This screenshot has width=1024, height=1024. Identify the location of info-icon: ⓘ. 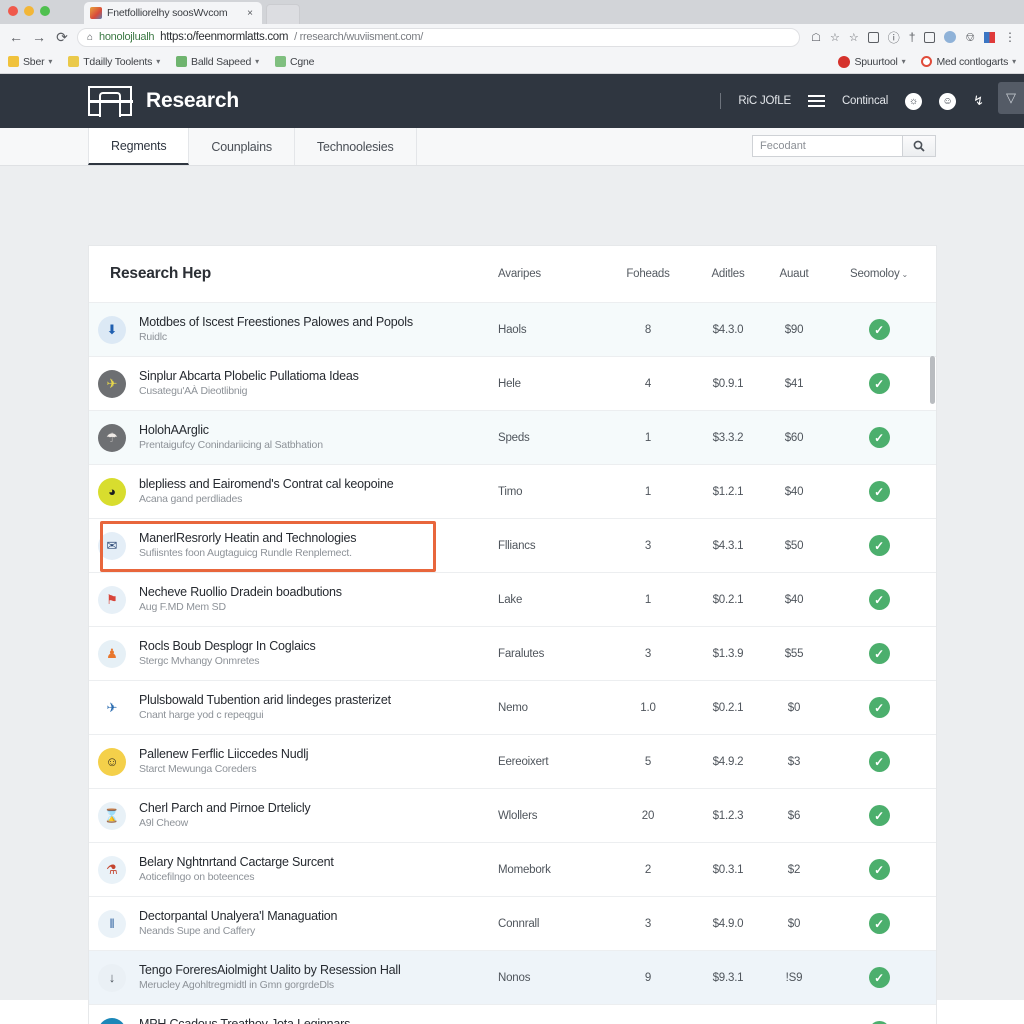
(894, 37).